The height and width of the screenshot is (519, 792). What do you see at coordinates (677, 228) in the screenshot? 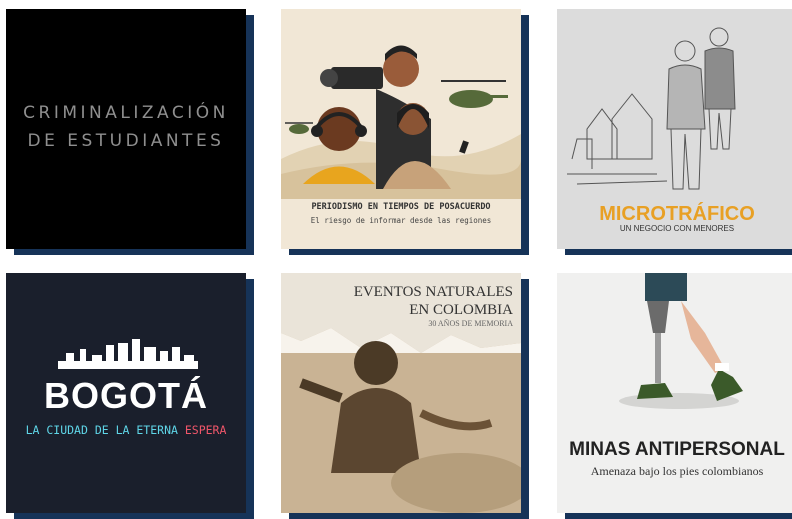
I see `card-subtitle: UN NEGOCIO CON MENORES` at bounding box center [677, 228].